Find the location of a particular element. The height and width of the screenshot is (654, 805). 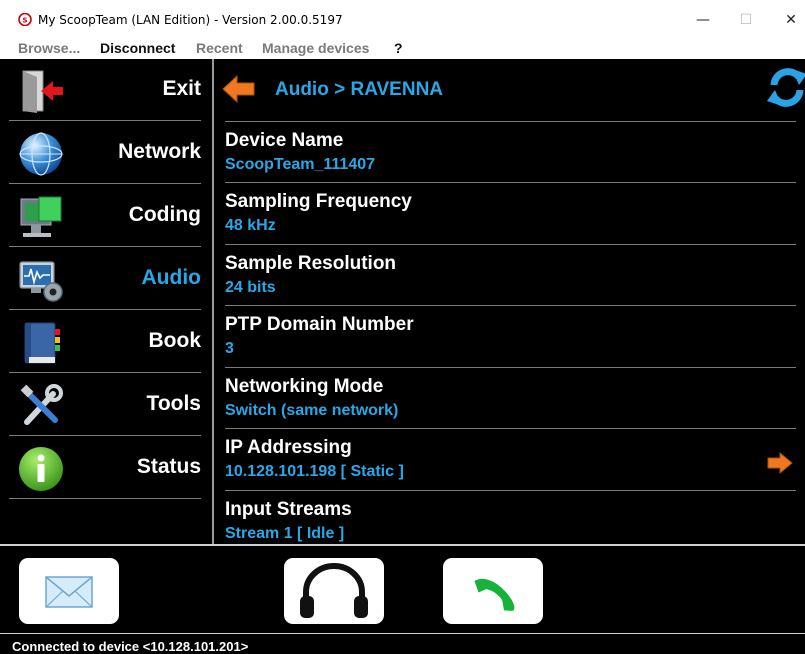

menu-help: ? is located at coordinates (398, 48).